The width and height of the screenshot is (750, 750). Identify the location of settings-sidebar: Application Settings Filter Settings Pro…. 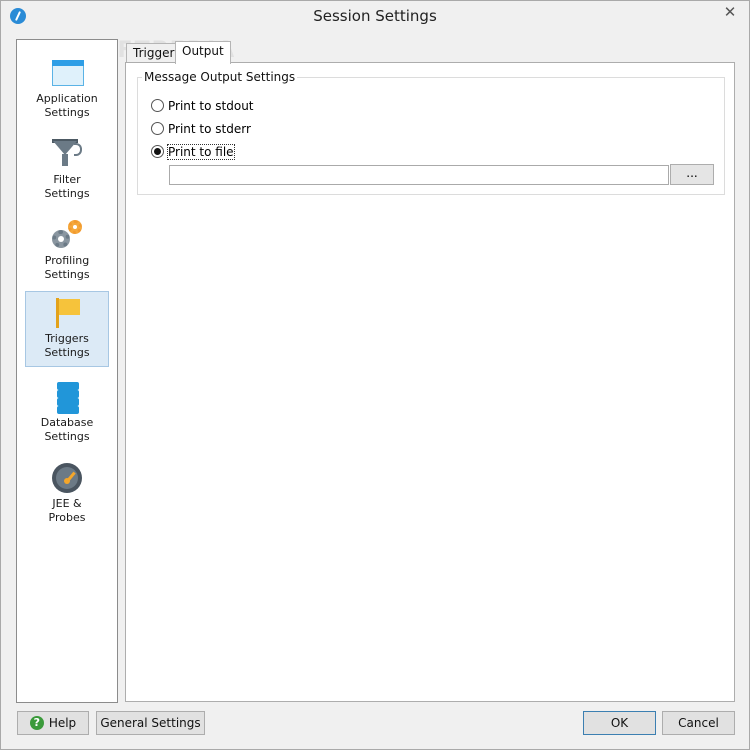
(67, 371).